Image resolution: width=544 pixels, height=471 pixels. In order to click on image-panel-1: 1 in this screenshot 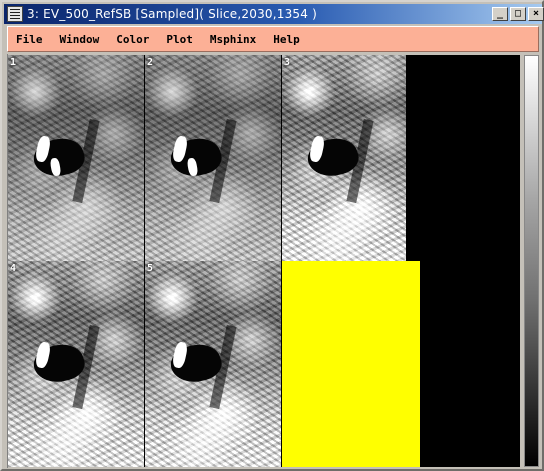, I will do `click(76, 158)`.